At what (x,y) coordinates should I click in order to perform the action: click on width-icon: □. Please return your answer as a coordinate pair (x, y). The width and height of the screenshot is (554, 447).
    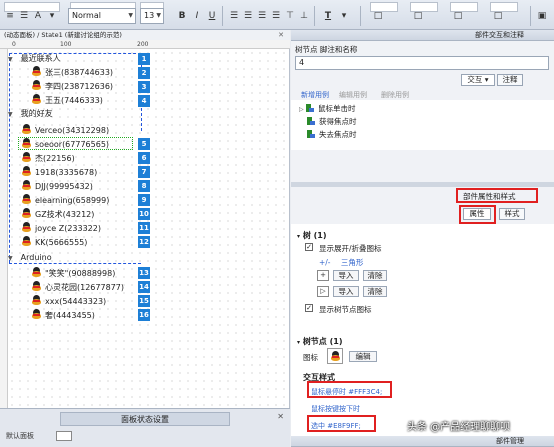
    Looking at the image, I should click on (458, 16).